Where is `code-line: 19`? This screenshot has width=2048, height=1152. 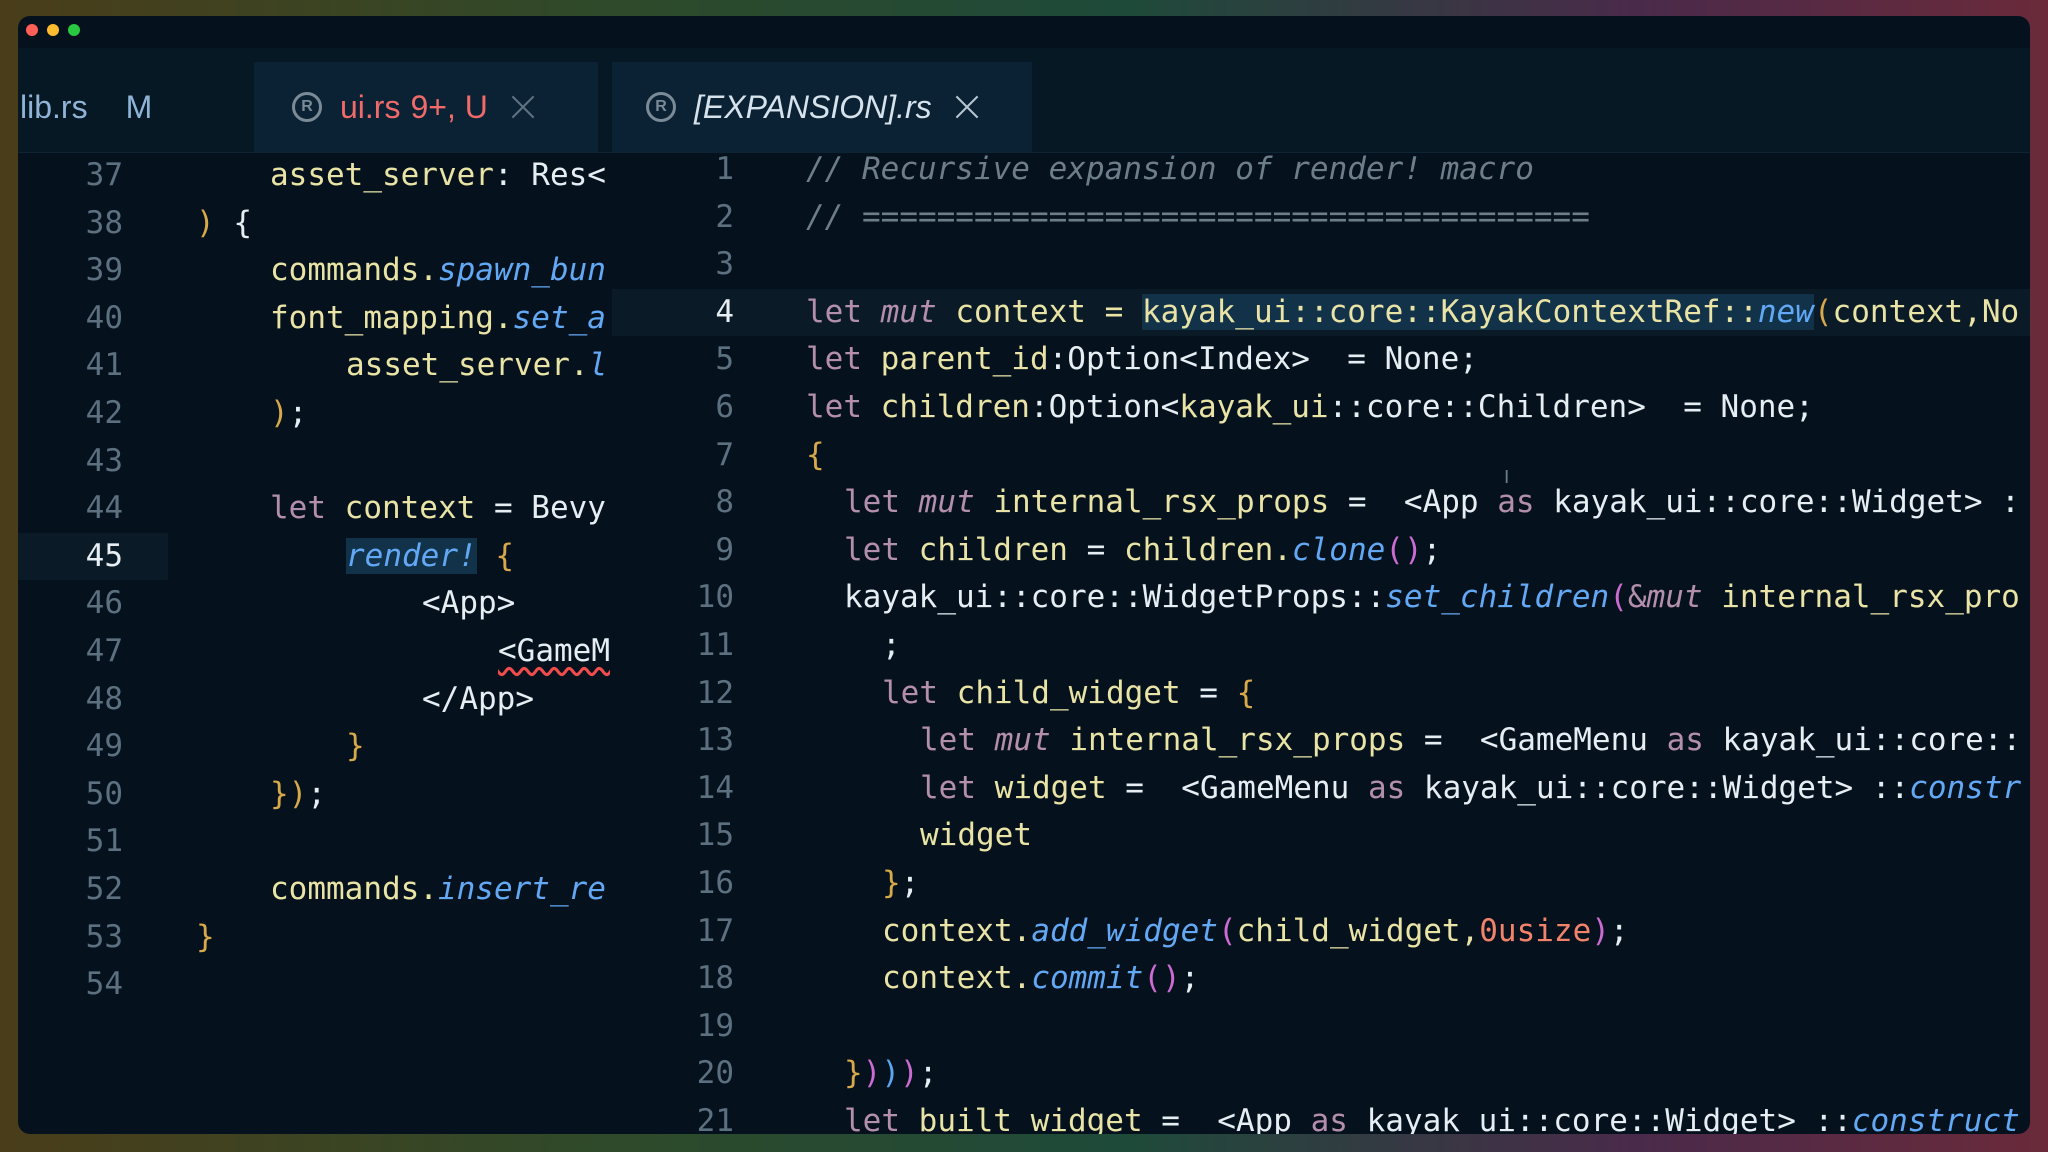 code-line: 19 is located at coordinates (1321, 1027).